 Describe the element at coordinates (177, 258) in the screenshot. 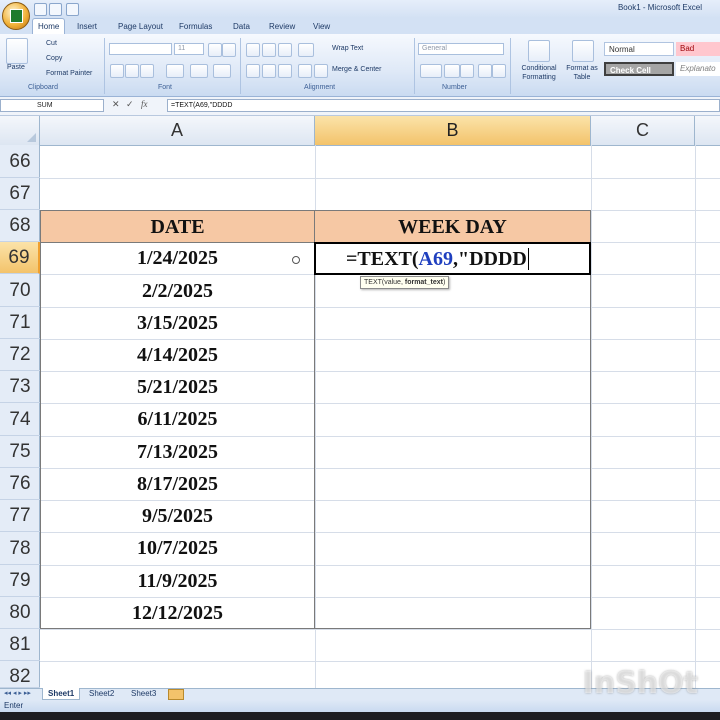

I see `date-cell: 1/24/2025` at that location.